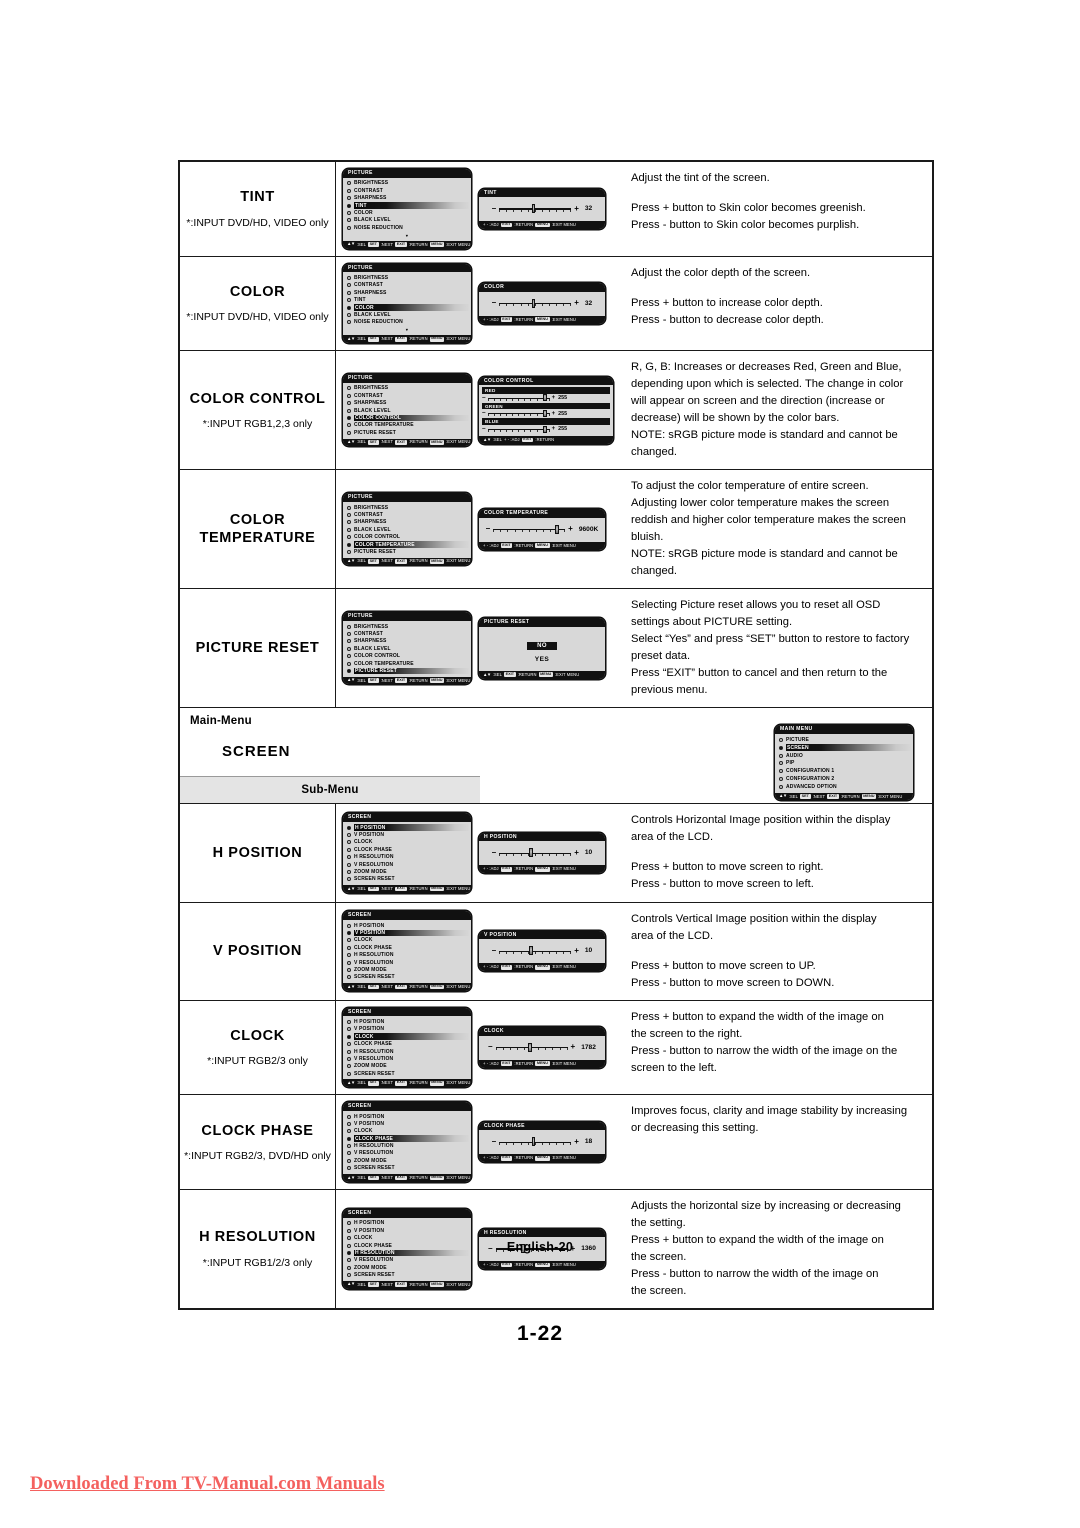 This screenshot has height=1528, width=1080. Describe the element at coordinates (844, 740) in the screenshot. I see `menu-item: PICTURE` at that location.